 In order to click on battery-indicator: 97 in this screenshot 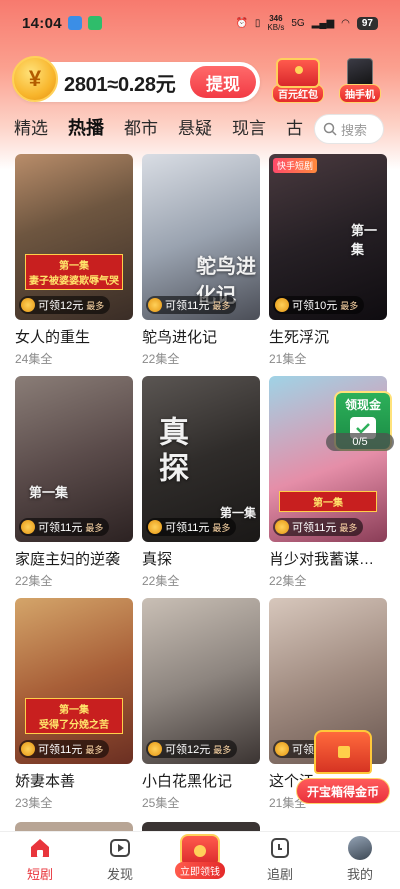, I will do `click(367, 23)`.